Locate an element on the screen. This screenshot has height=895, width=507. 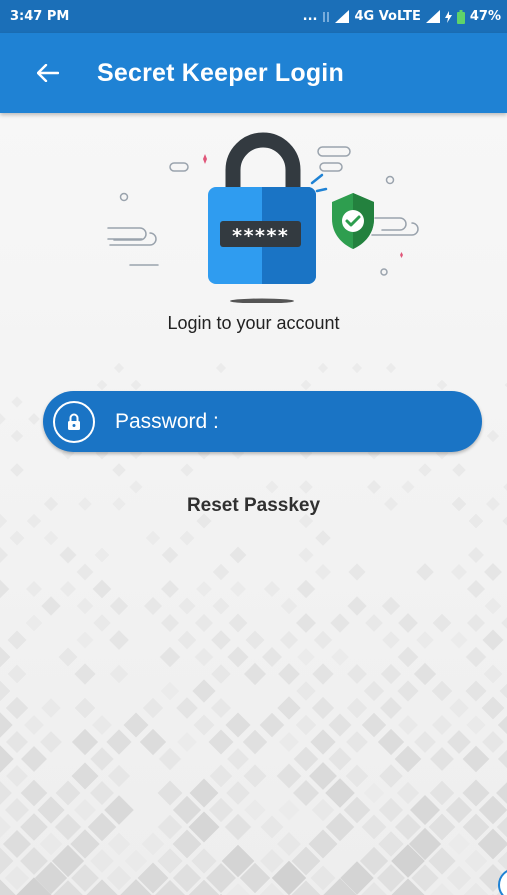
back-button is located at coordinates (48, 73).